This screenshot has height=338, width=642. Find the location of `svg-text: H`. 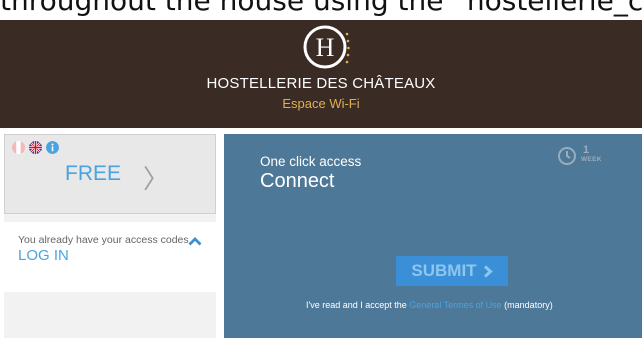

svg-text: H is located at coordinates (325, 47).